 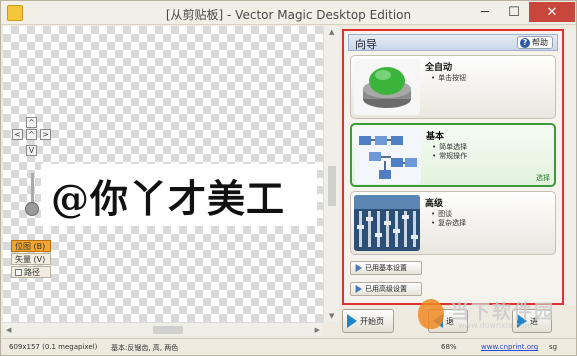 I want to click on card-basic: 基本 简单选择 常规操作 选择, so click(x=453, y=155).